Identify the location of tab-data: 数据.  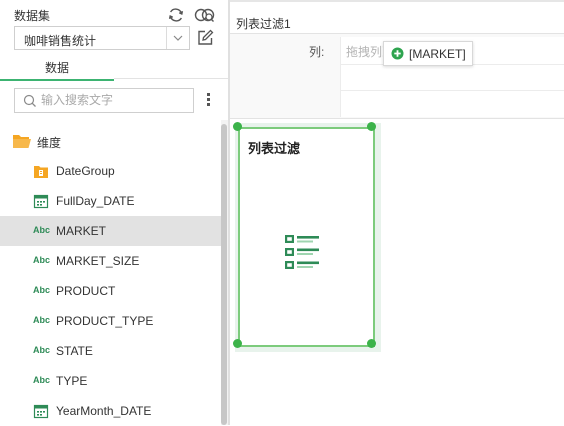
(57, 70).